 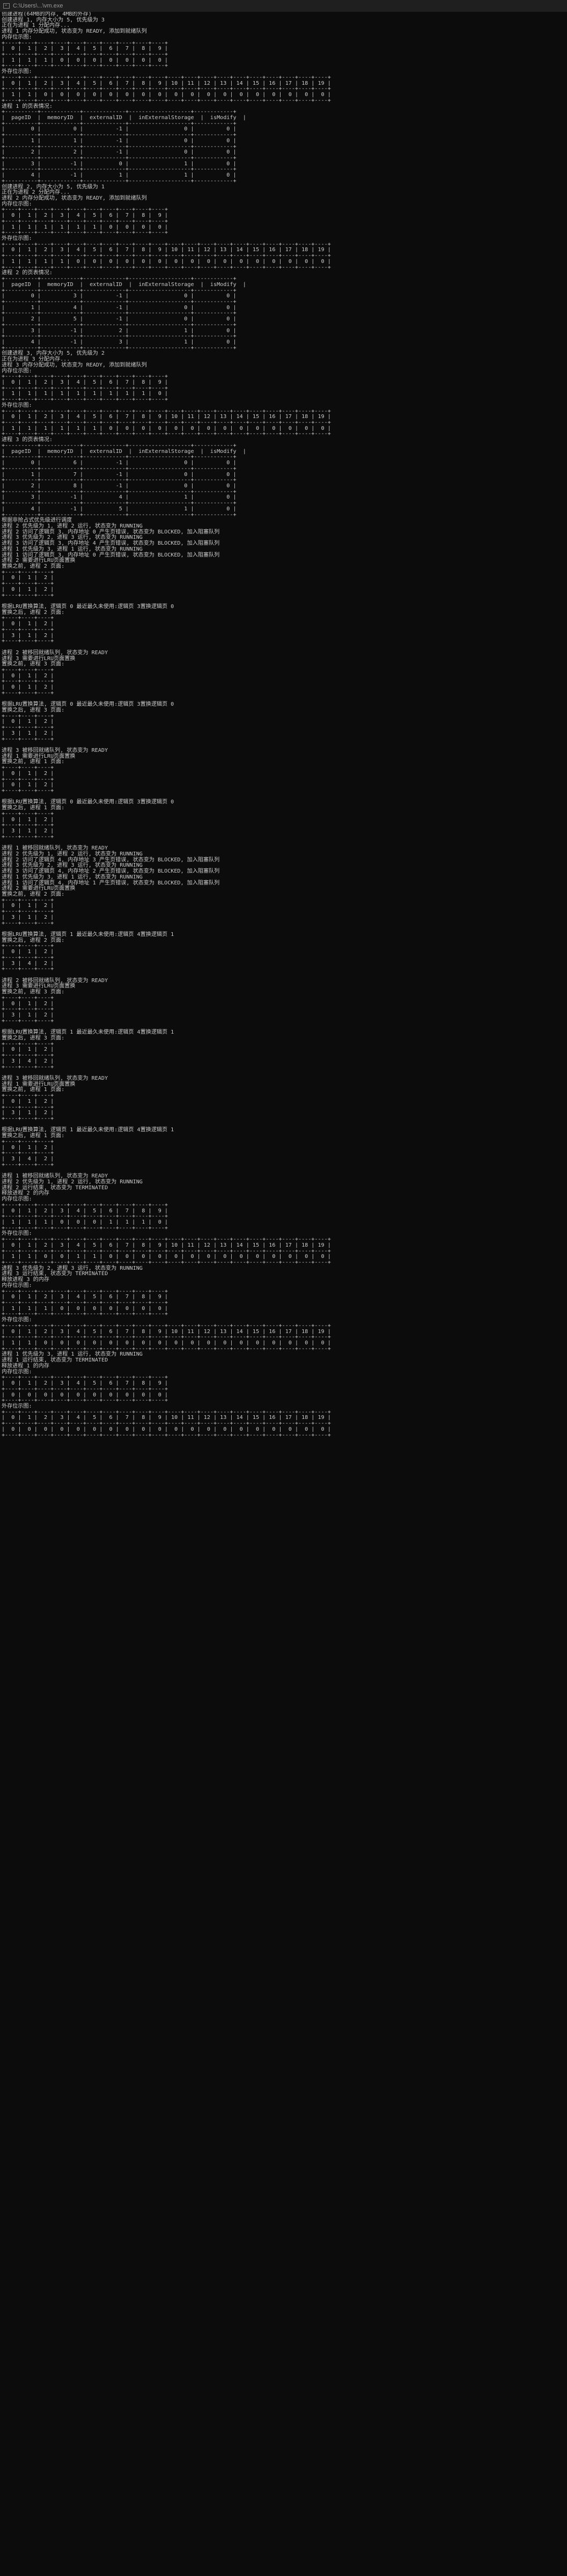 What do you see at coordinates (55, 1274) in the screenshot?
I see `console-line: 进程 3 运行结束, 状态变为 TERMINATED` at bounding box center [55, 1274].